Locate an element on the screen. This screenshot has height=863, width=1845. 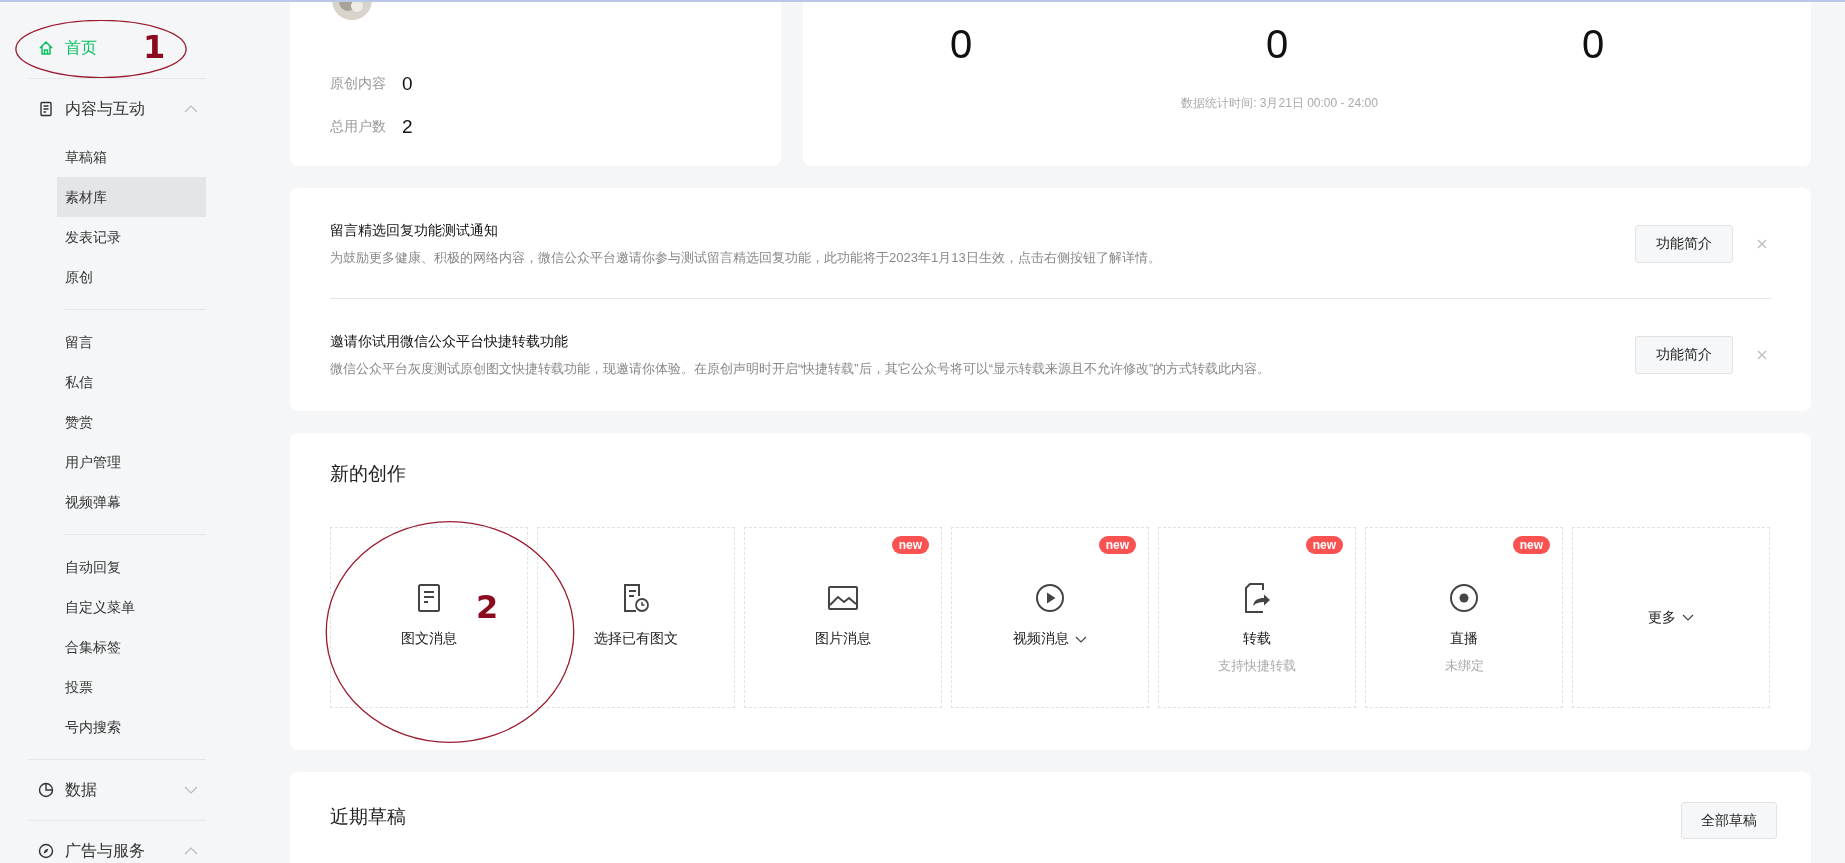
tile-label: 更多 is located at coordinates (1662, 617).